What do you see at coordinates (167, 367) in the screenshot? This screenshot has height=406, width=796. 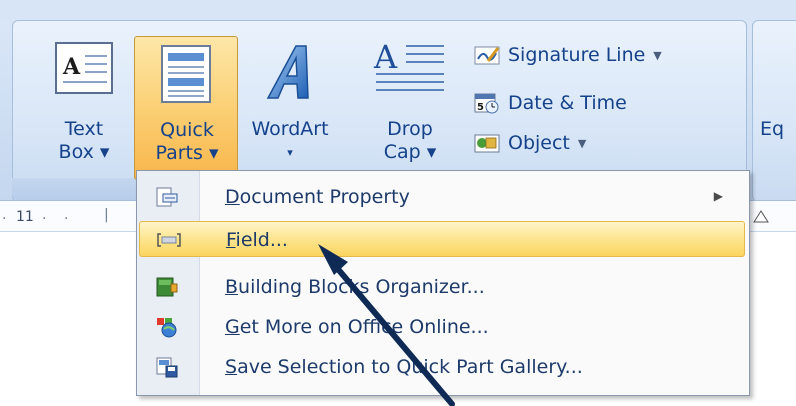 I see `save-selection-icon` at bounding box center [167, 367].